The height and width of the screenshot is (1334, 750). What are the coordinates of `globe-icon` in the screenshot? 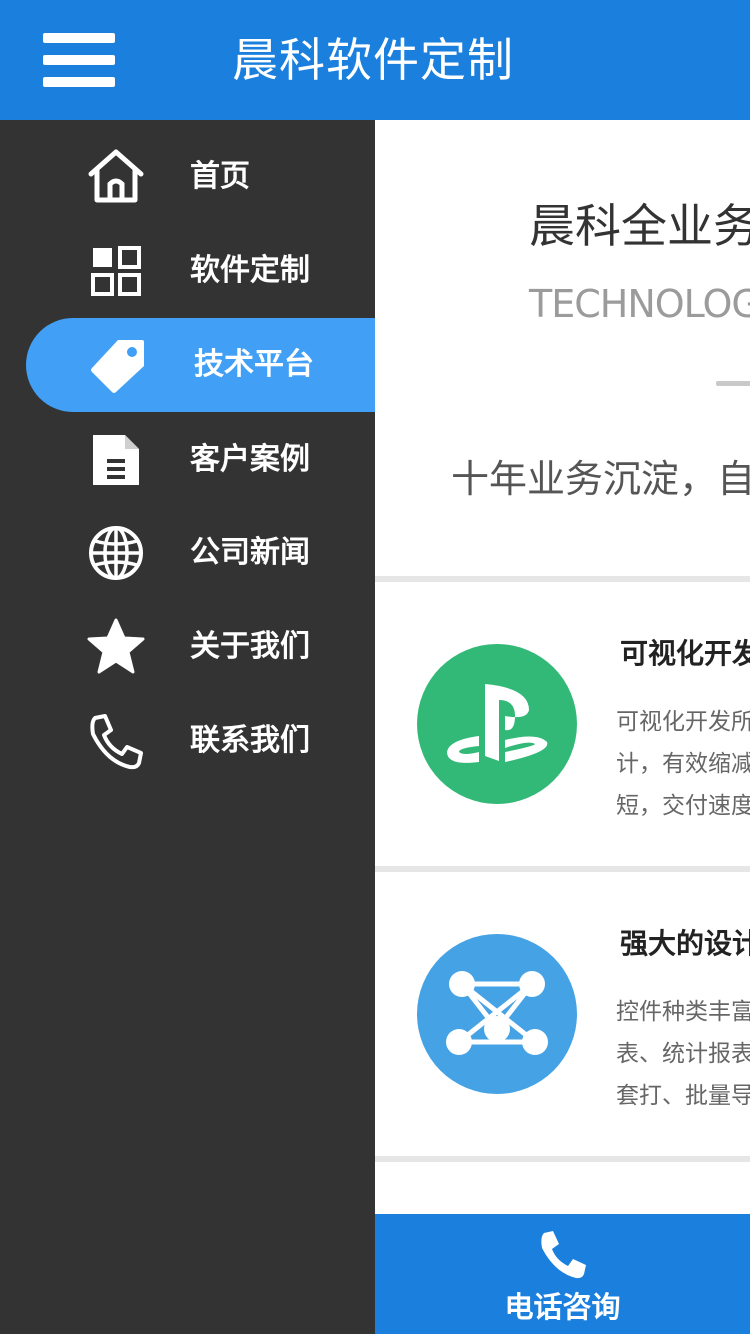 It's located at (116, 553).